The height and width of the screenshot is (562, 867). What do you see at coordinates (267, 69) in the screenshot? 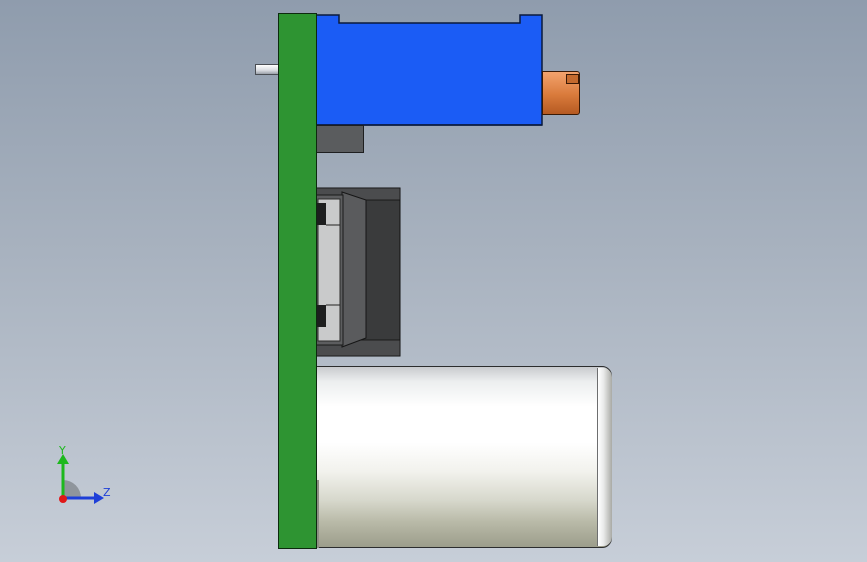
I see `pcb-pin` at bounding box center [267, 69].